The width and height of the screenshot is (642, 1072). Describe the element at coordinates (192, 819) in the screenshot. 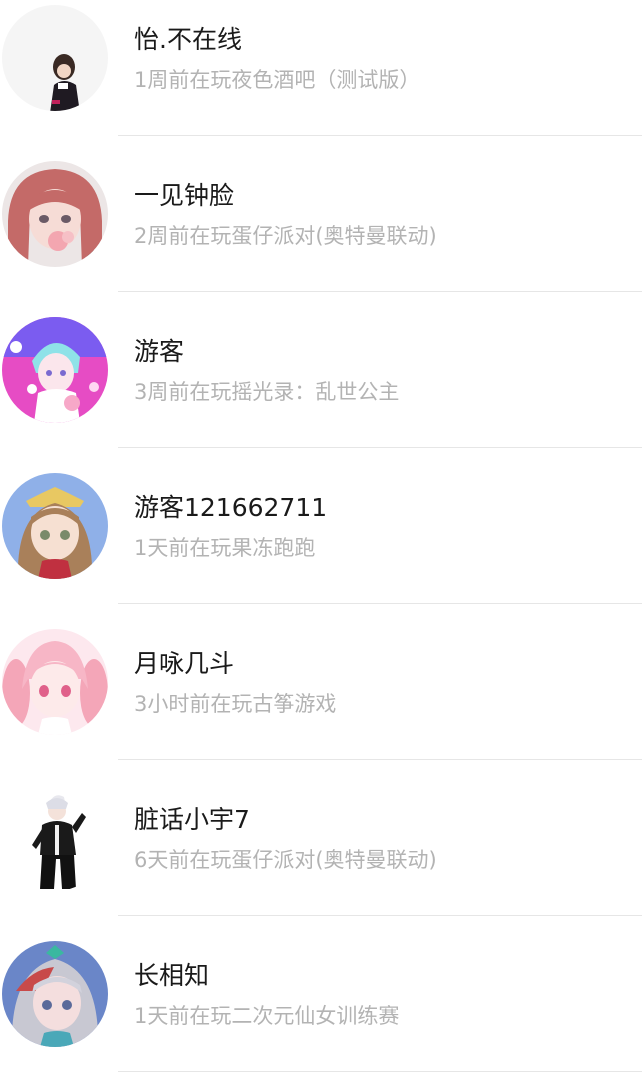

I see `friend-name: 脏话小宇7` at that location.